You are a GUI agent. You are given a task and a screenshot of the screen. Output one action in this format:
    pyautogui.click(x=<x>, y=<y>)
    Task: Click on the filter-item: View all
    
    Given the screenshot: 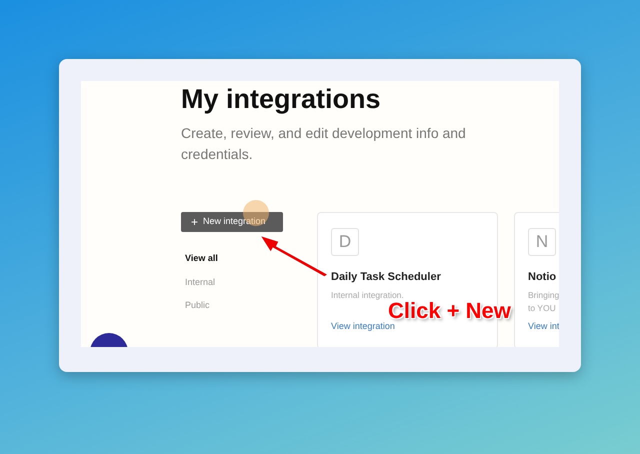 What is the action you would take?
    pyautogui.click(x=249, y=259)
    